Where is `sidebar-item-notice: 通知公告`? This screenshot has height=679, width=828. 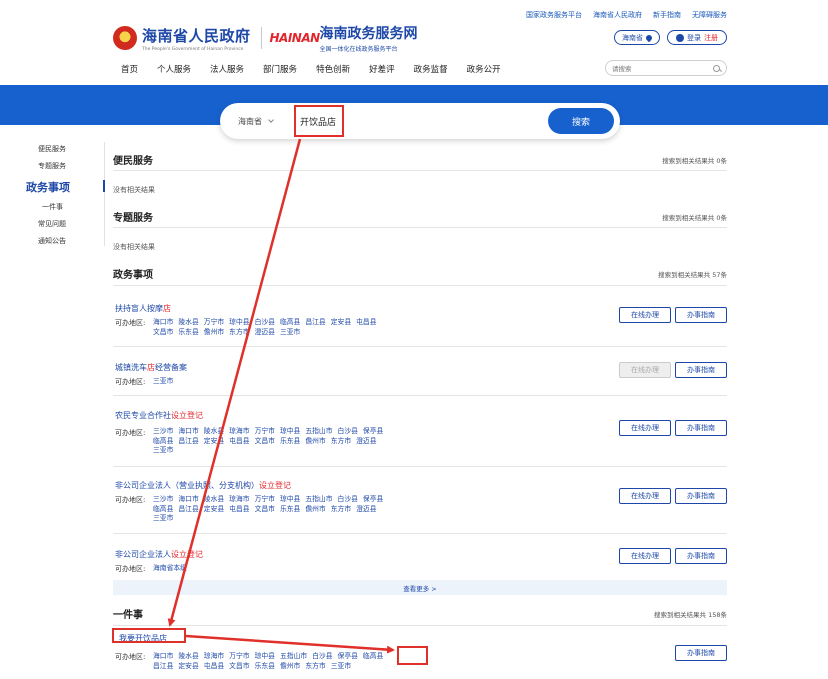 sidebar-item-notice: 通知公告 is located at coordinates (52, 241).